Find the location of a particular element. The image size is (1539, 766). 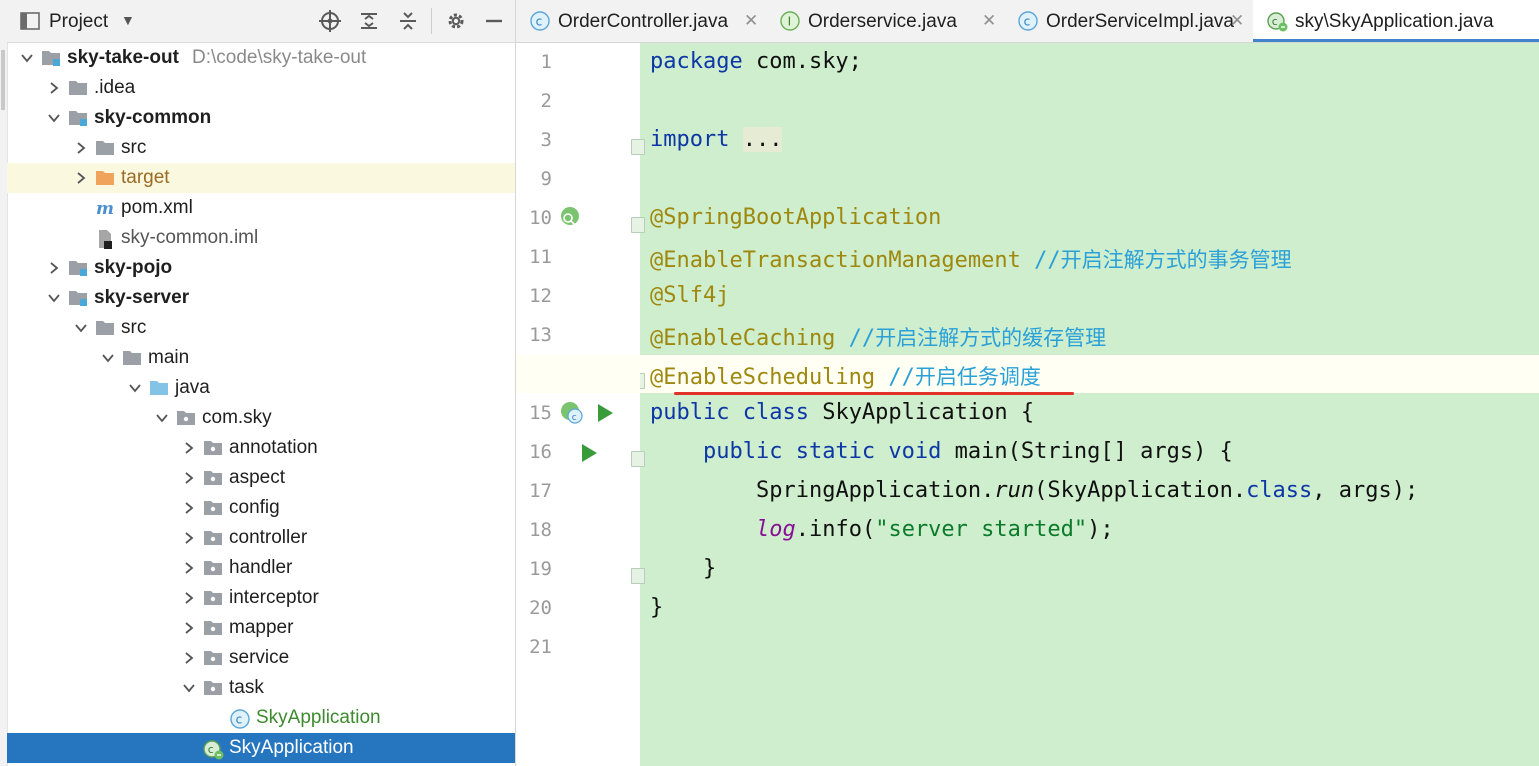

project-view-title: Project is located at coordinates (78, 22).